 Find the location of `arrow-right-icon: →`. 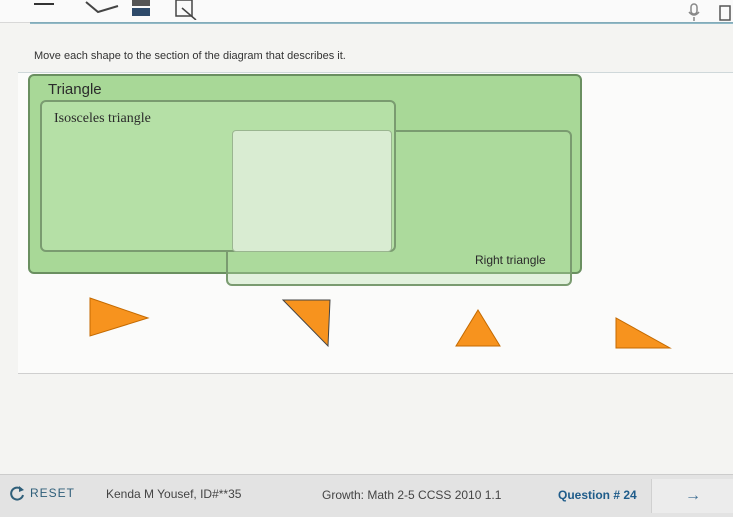

arrow-right-icon: → is located at coordinates (693, 495).